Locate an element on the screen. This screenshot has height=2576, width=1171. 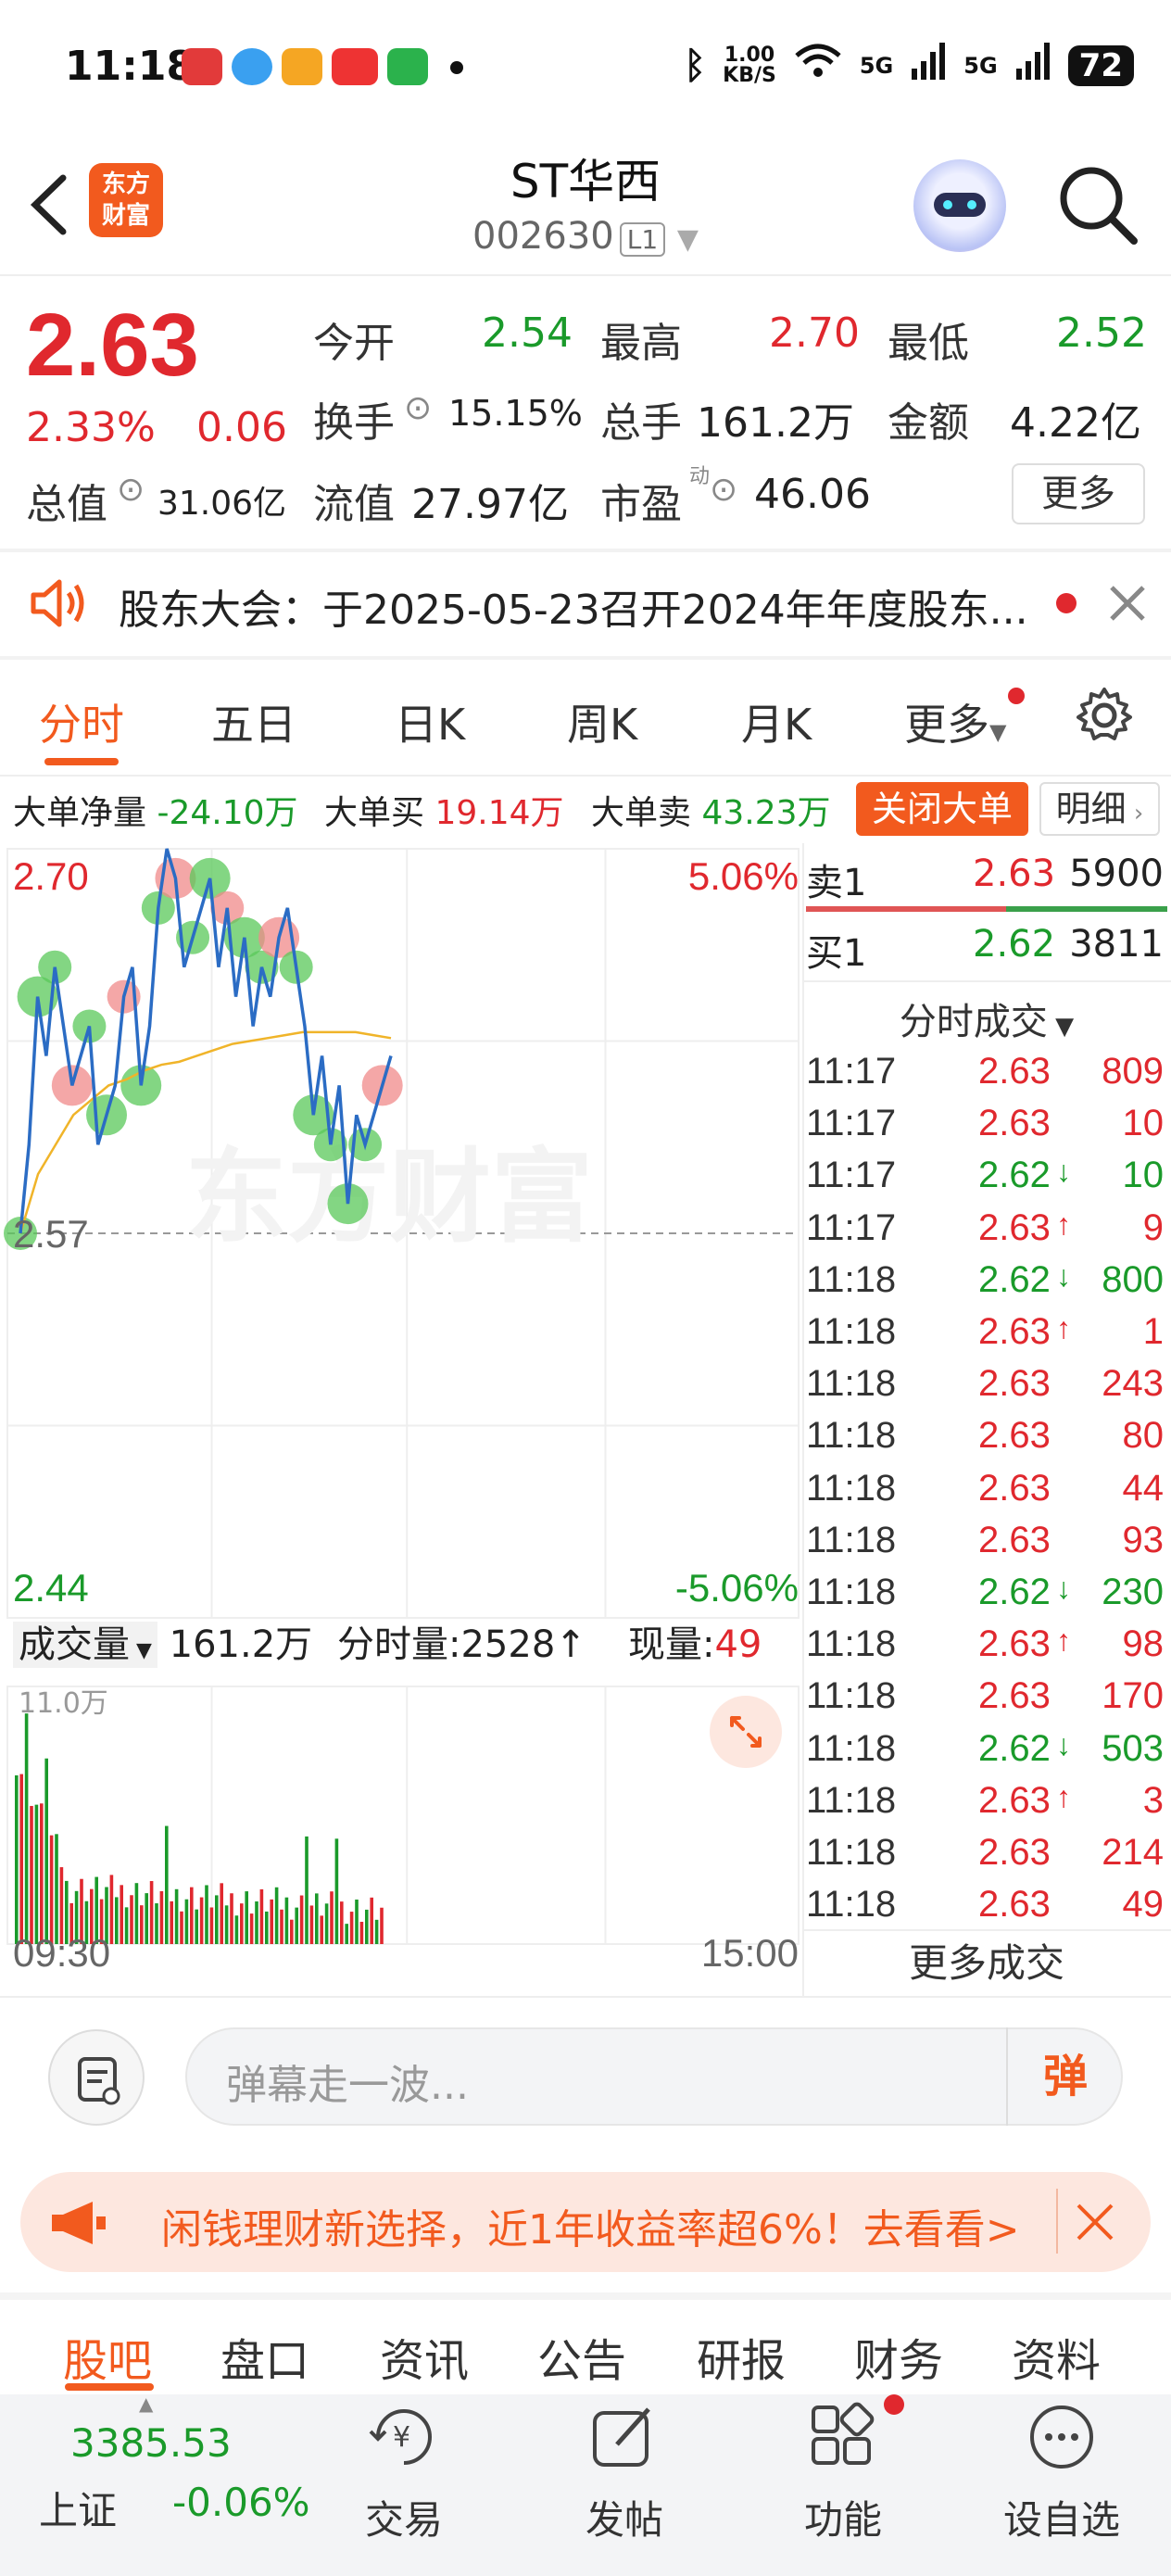
turnover-value: 15.15% is located at coordinates (516, 414).